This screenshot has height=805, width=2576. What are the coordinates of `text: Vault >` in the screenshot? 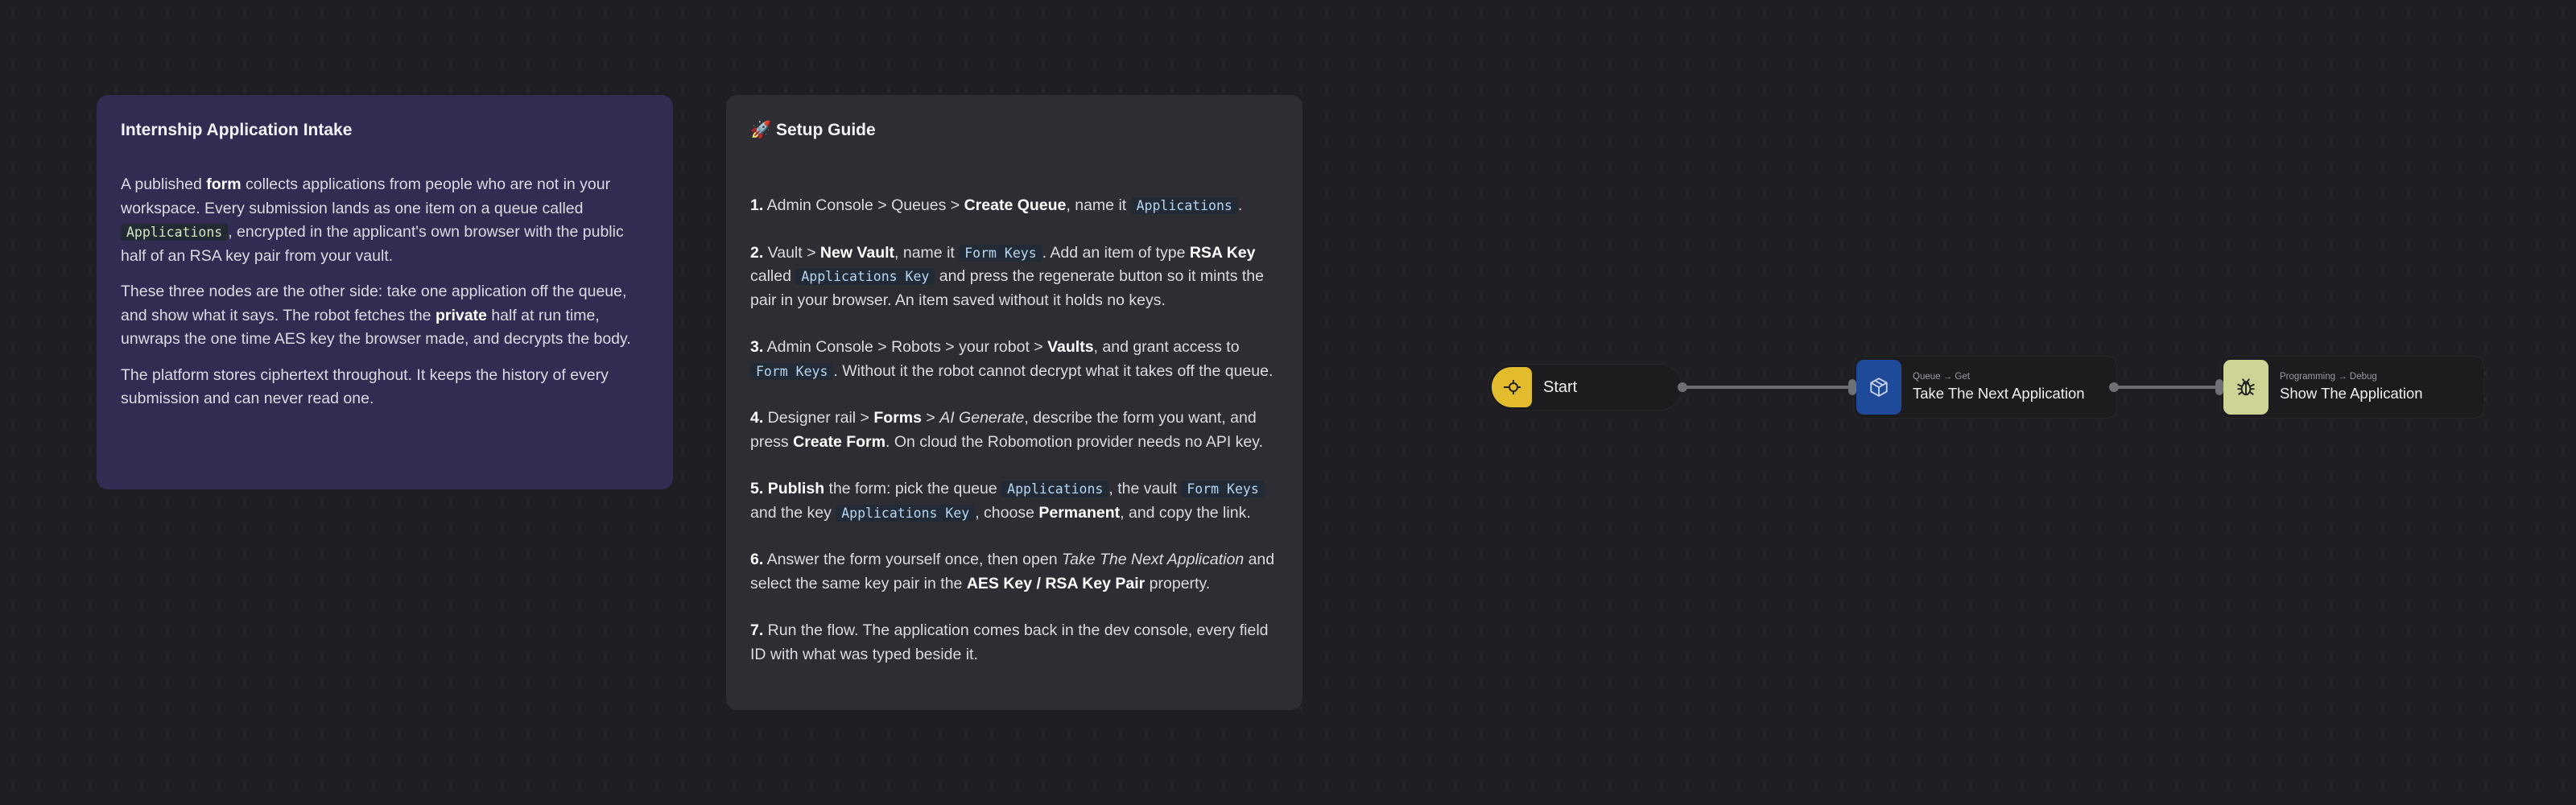 It's located at (791, 252).